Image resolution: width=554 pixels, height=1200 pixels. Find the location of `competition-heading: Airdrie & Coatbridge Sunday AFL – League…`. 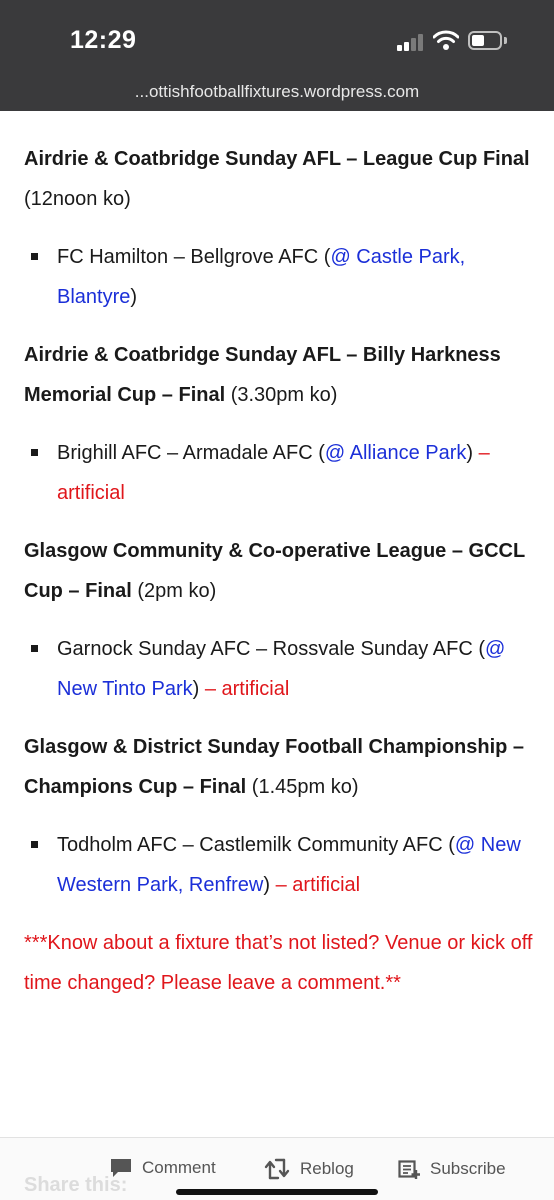

competition-heading: Airdrie & Coatbridge Sunday AFL – League… is located at coordinates (279, 179).